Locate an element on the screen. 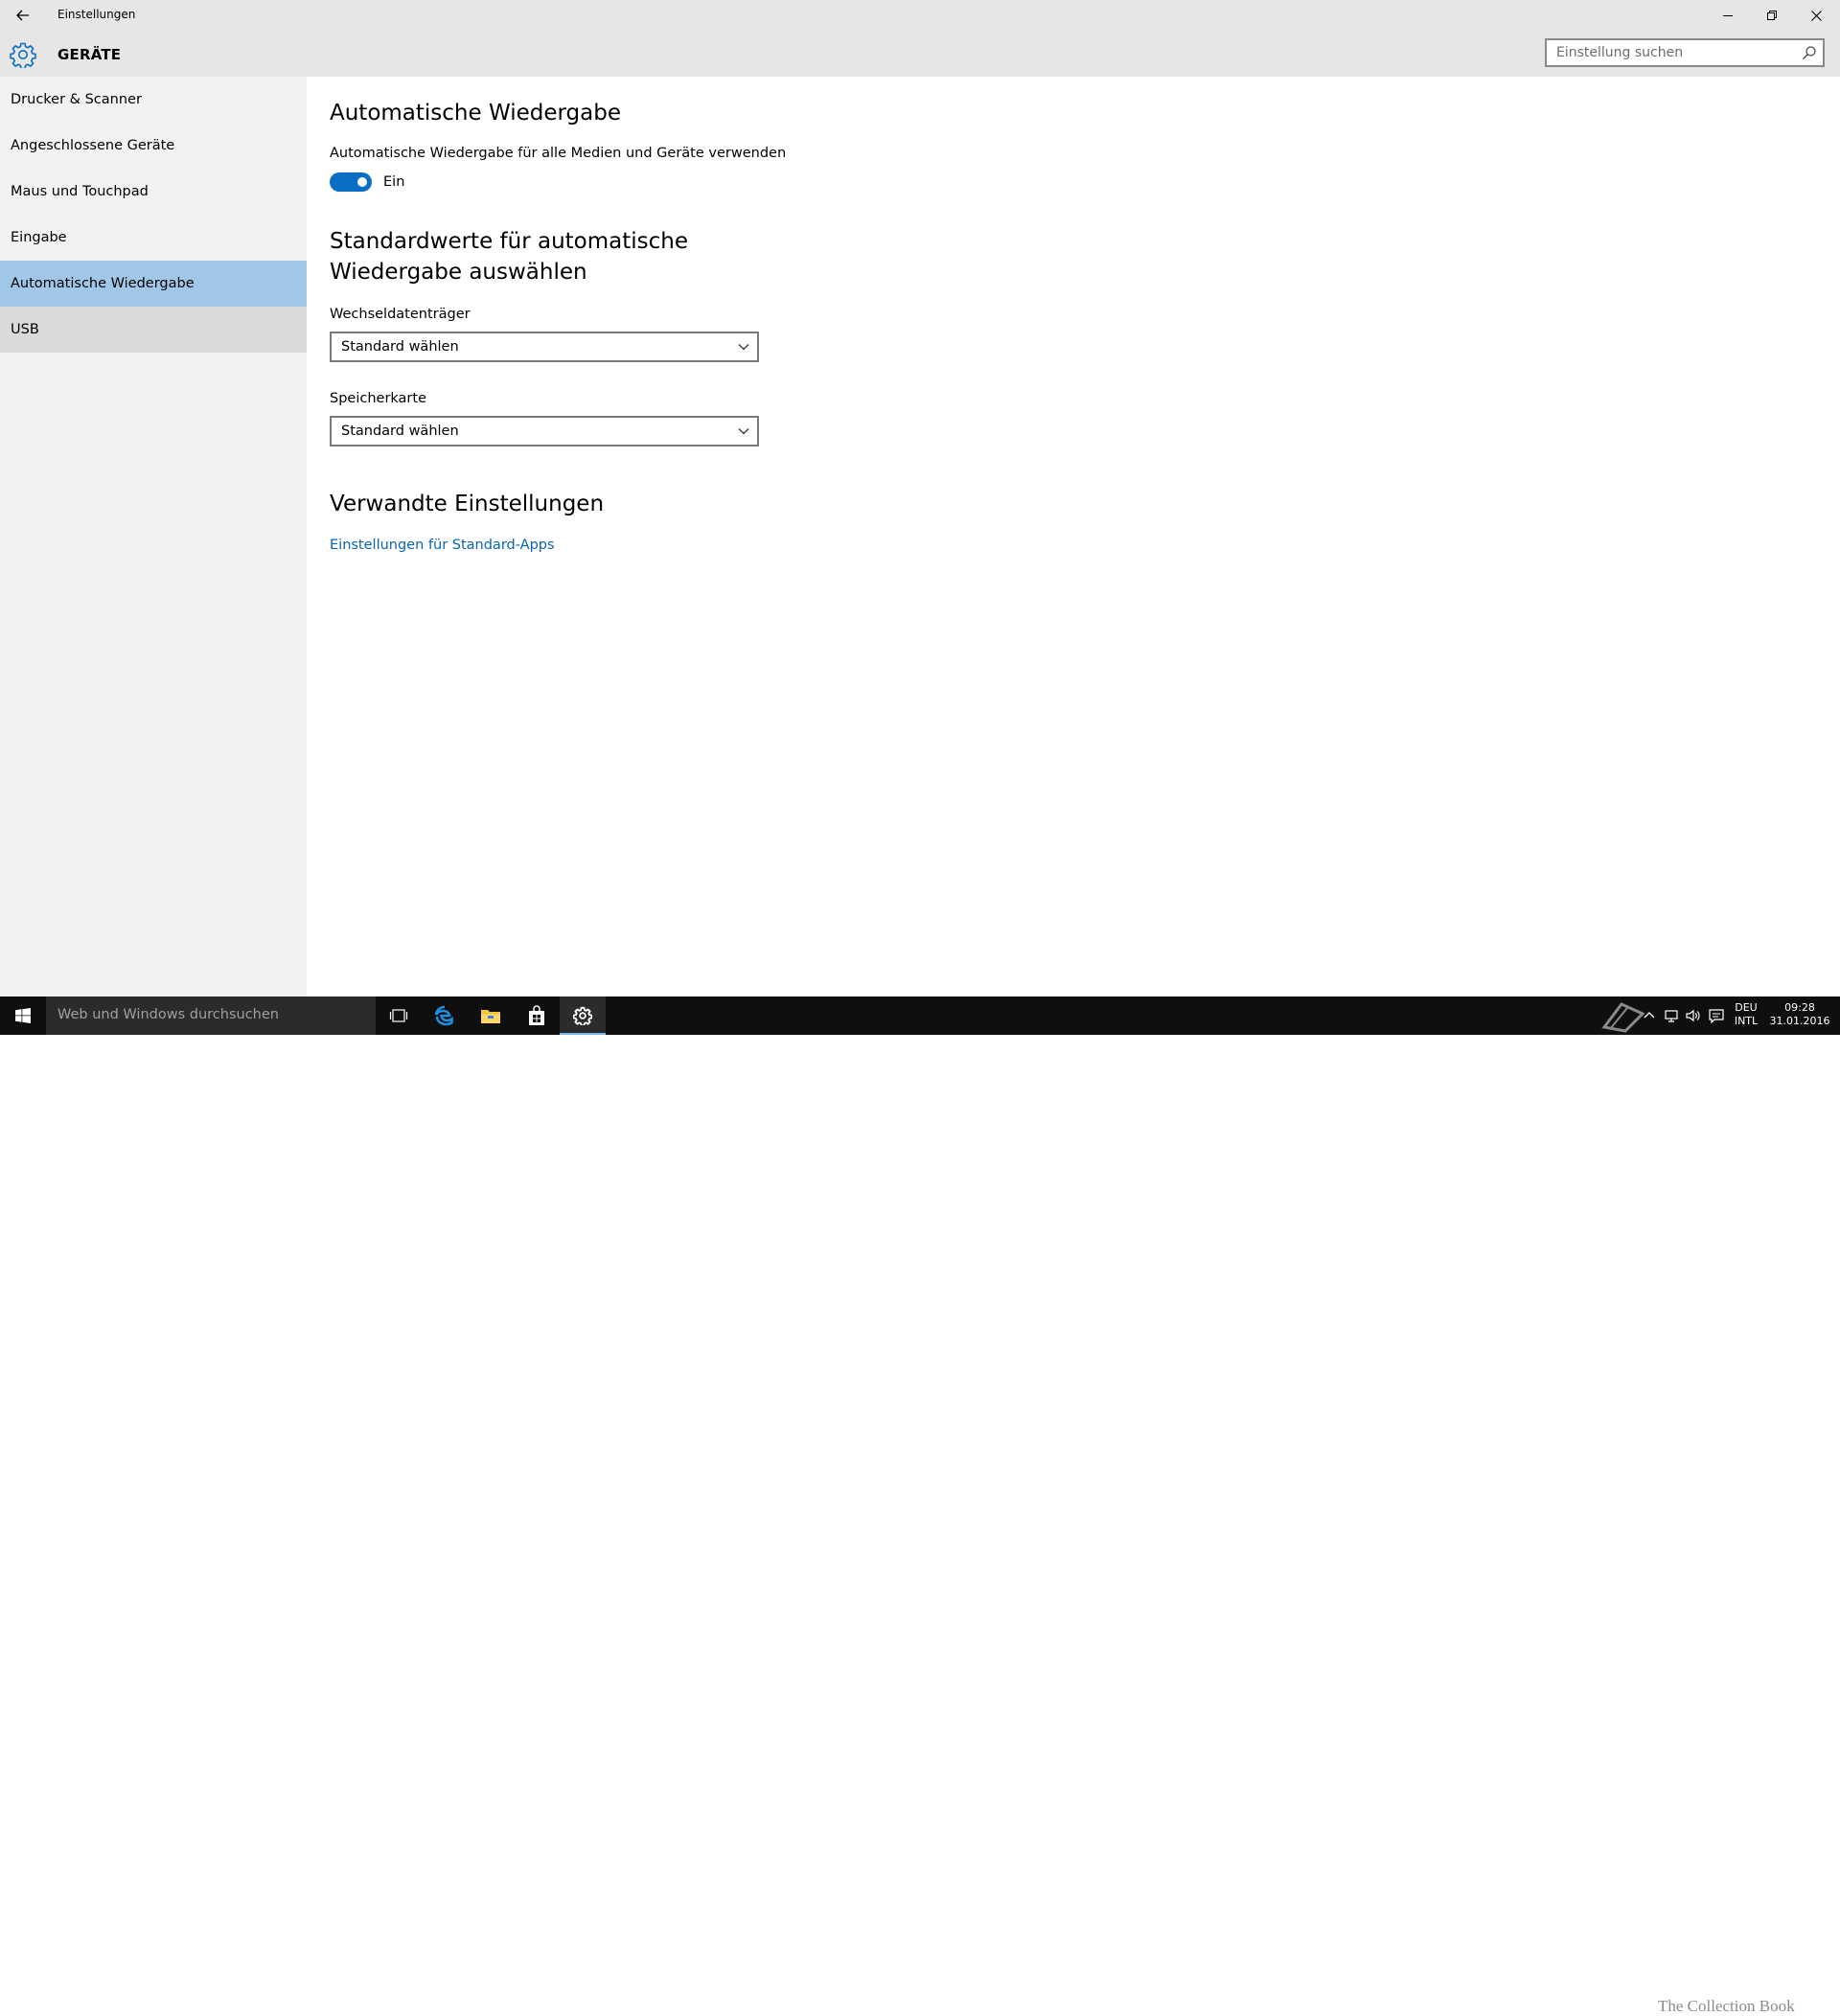  file-explorer-button is located at coordinates (491, 1016).